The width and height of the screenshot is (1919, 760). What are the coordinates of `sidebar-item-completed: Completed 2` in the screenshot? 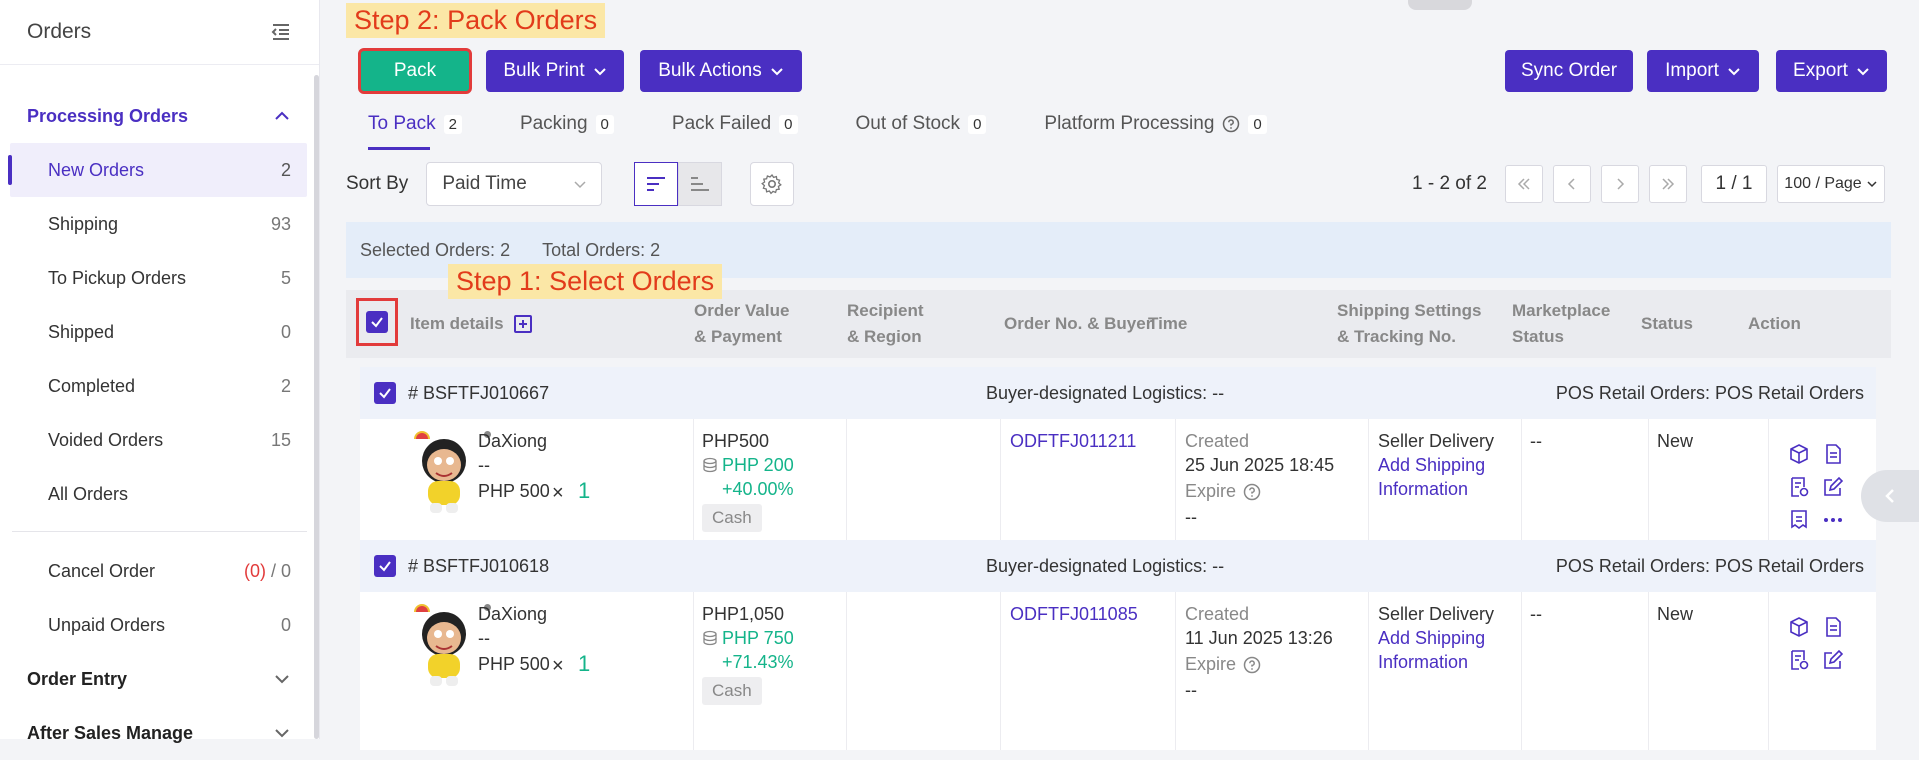 It's located at (159, 386).